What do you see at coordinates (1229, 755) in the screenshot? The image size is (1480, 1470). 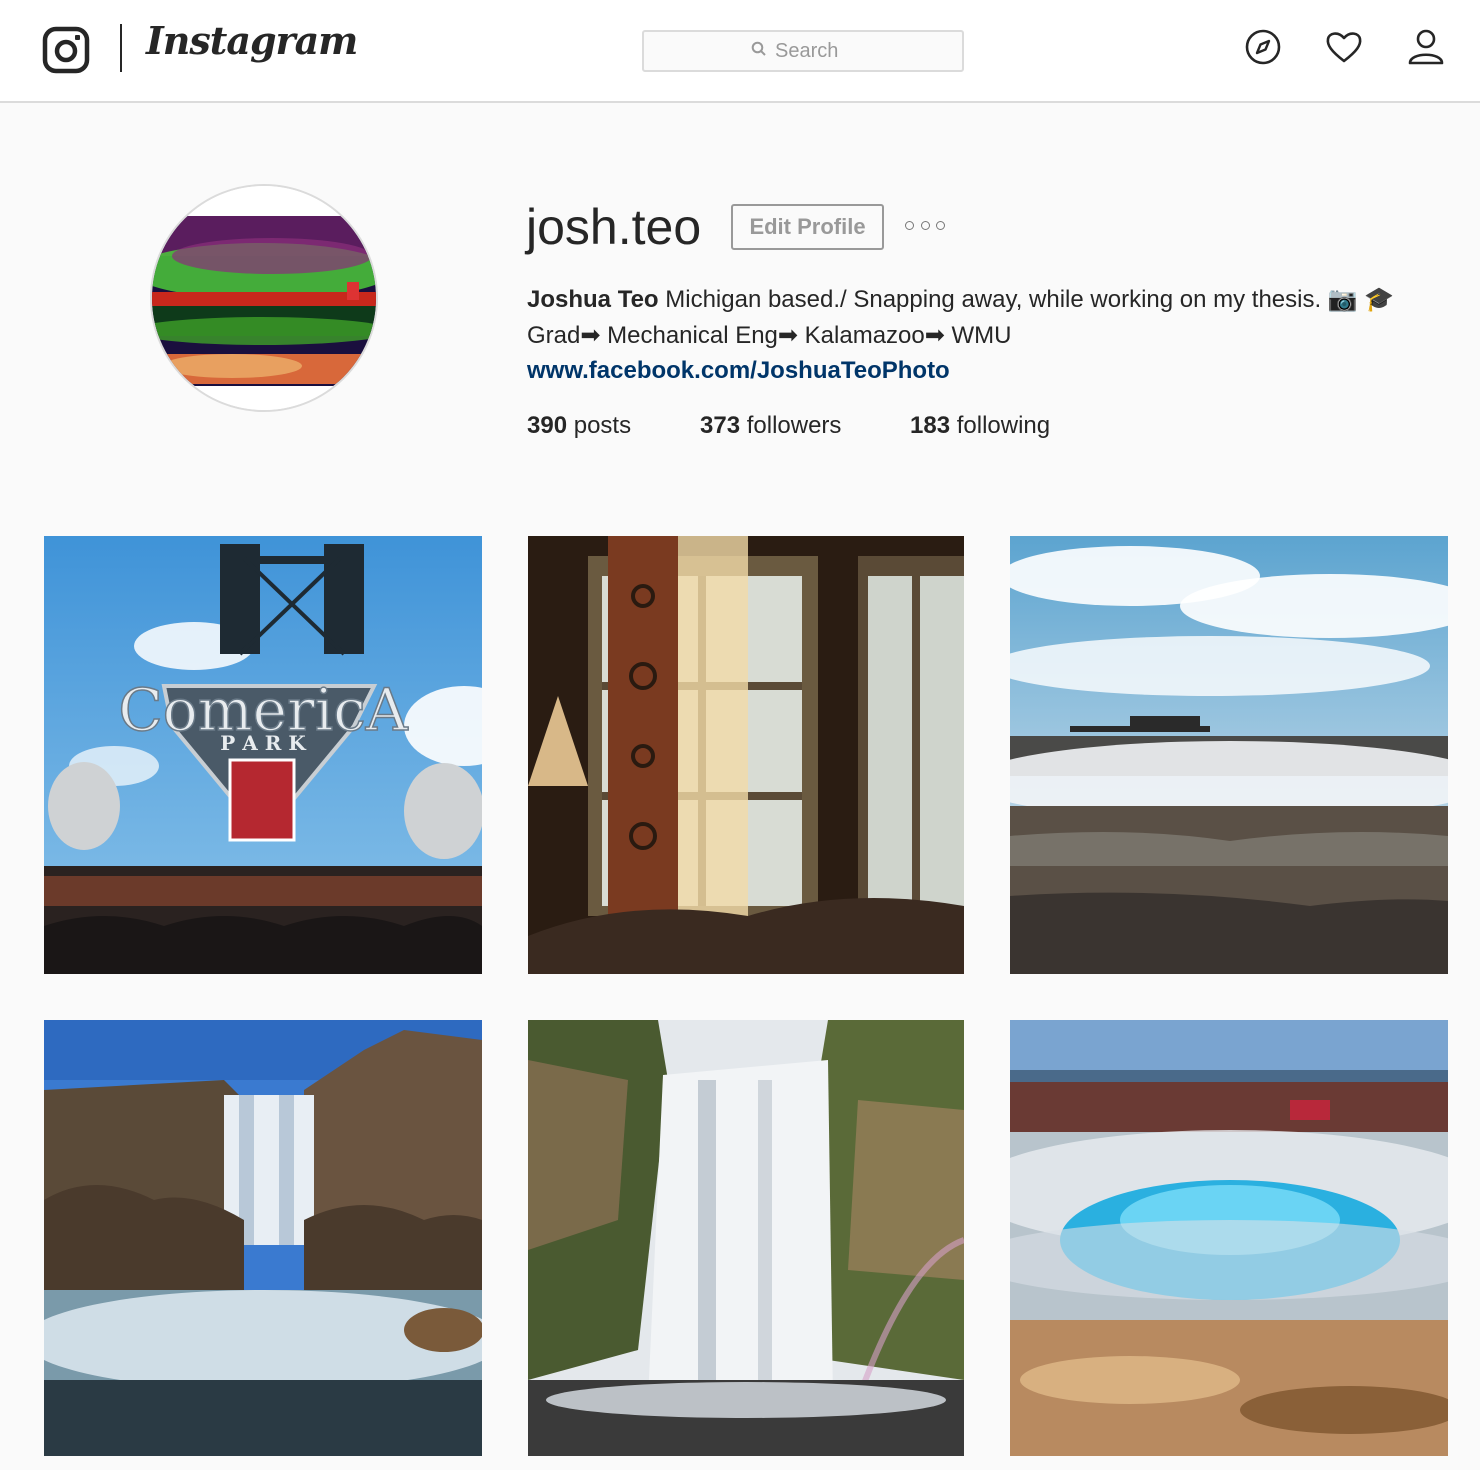 I see `post-thumbnail-steam-field` at bounding box center [1229, 755].